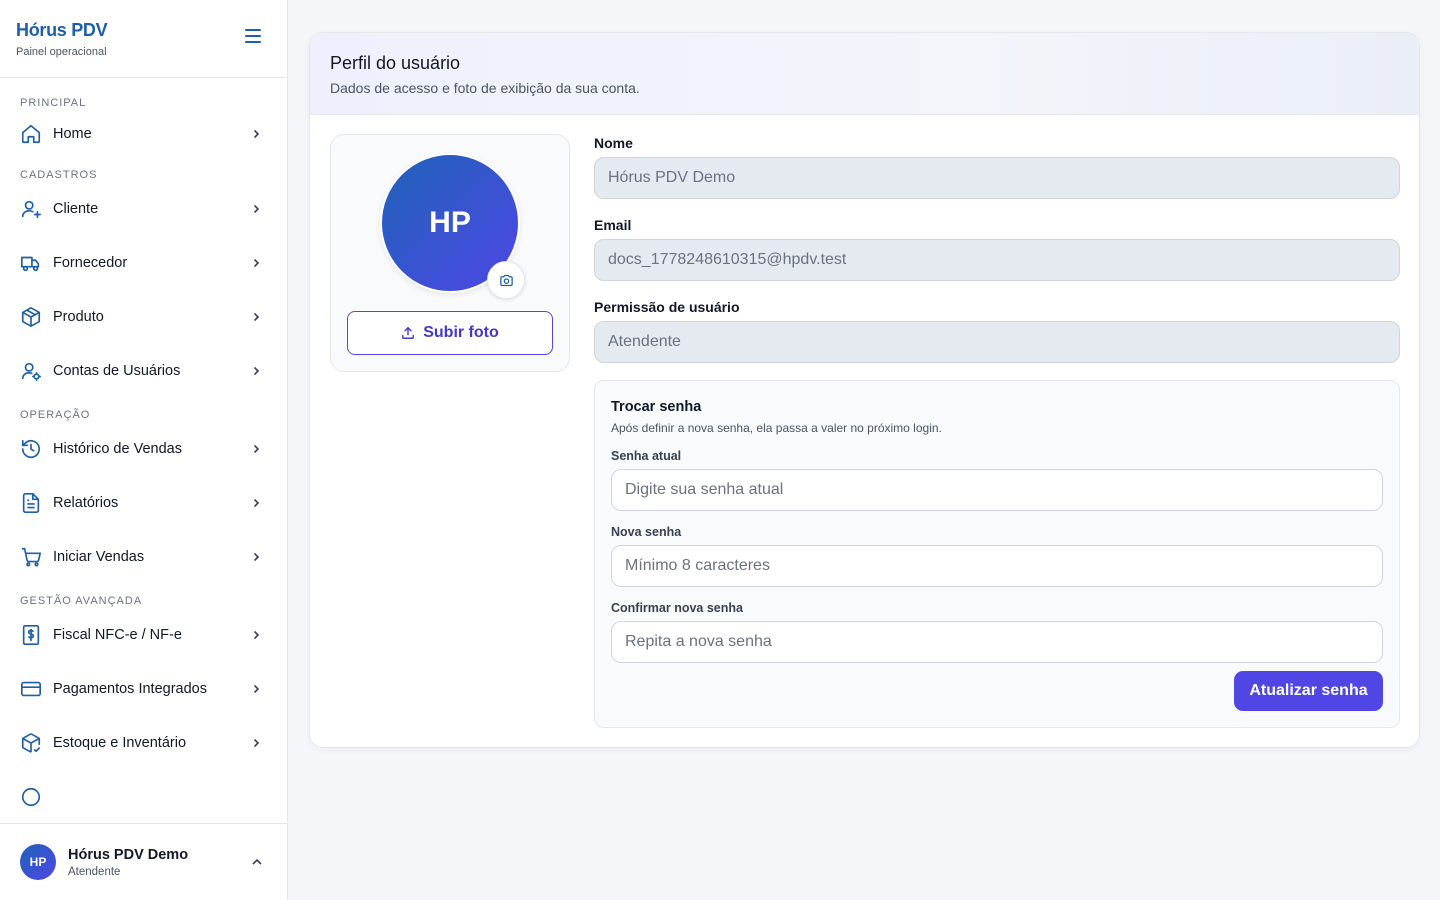  What do you see at coordinates (62, 30) in the screenshot?
I see `brand-title: Hórus PDV` at bounding box center [62, 30].